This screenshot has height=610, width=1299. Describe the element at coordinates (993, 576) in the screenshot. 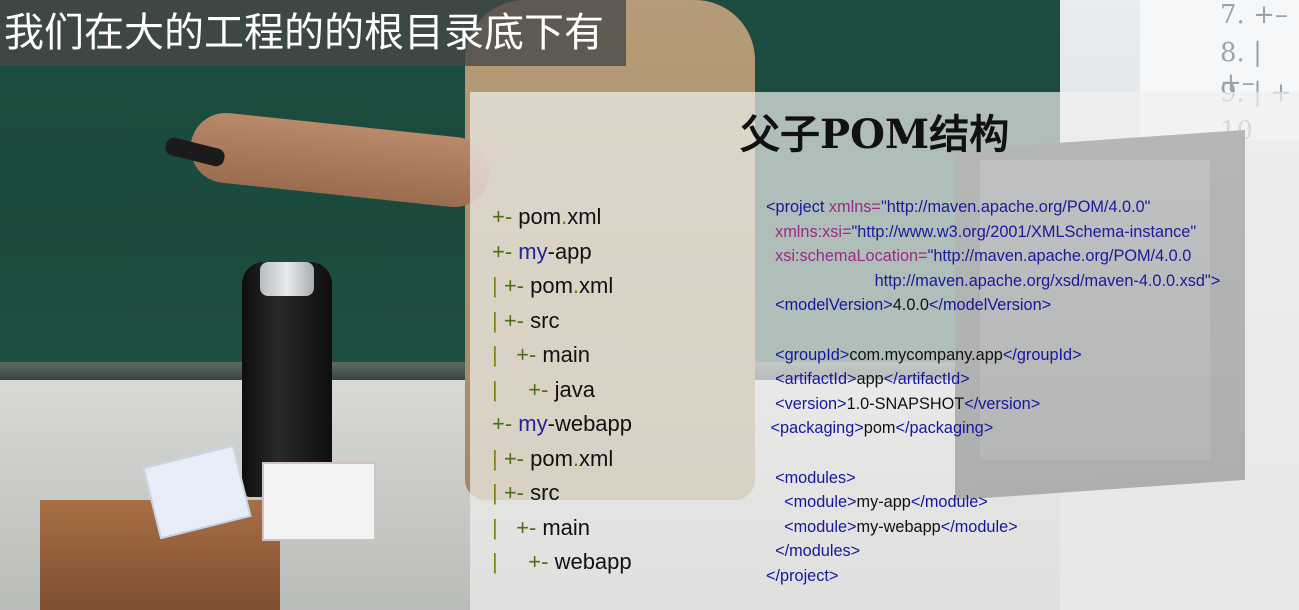

I see `code-line: </project>` at that location.